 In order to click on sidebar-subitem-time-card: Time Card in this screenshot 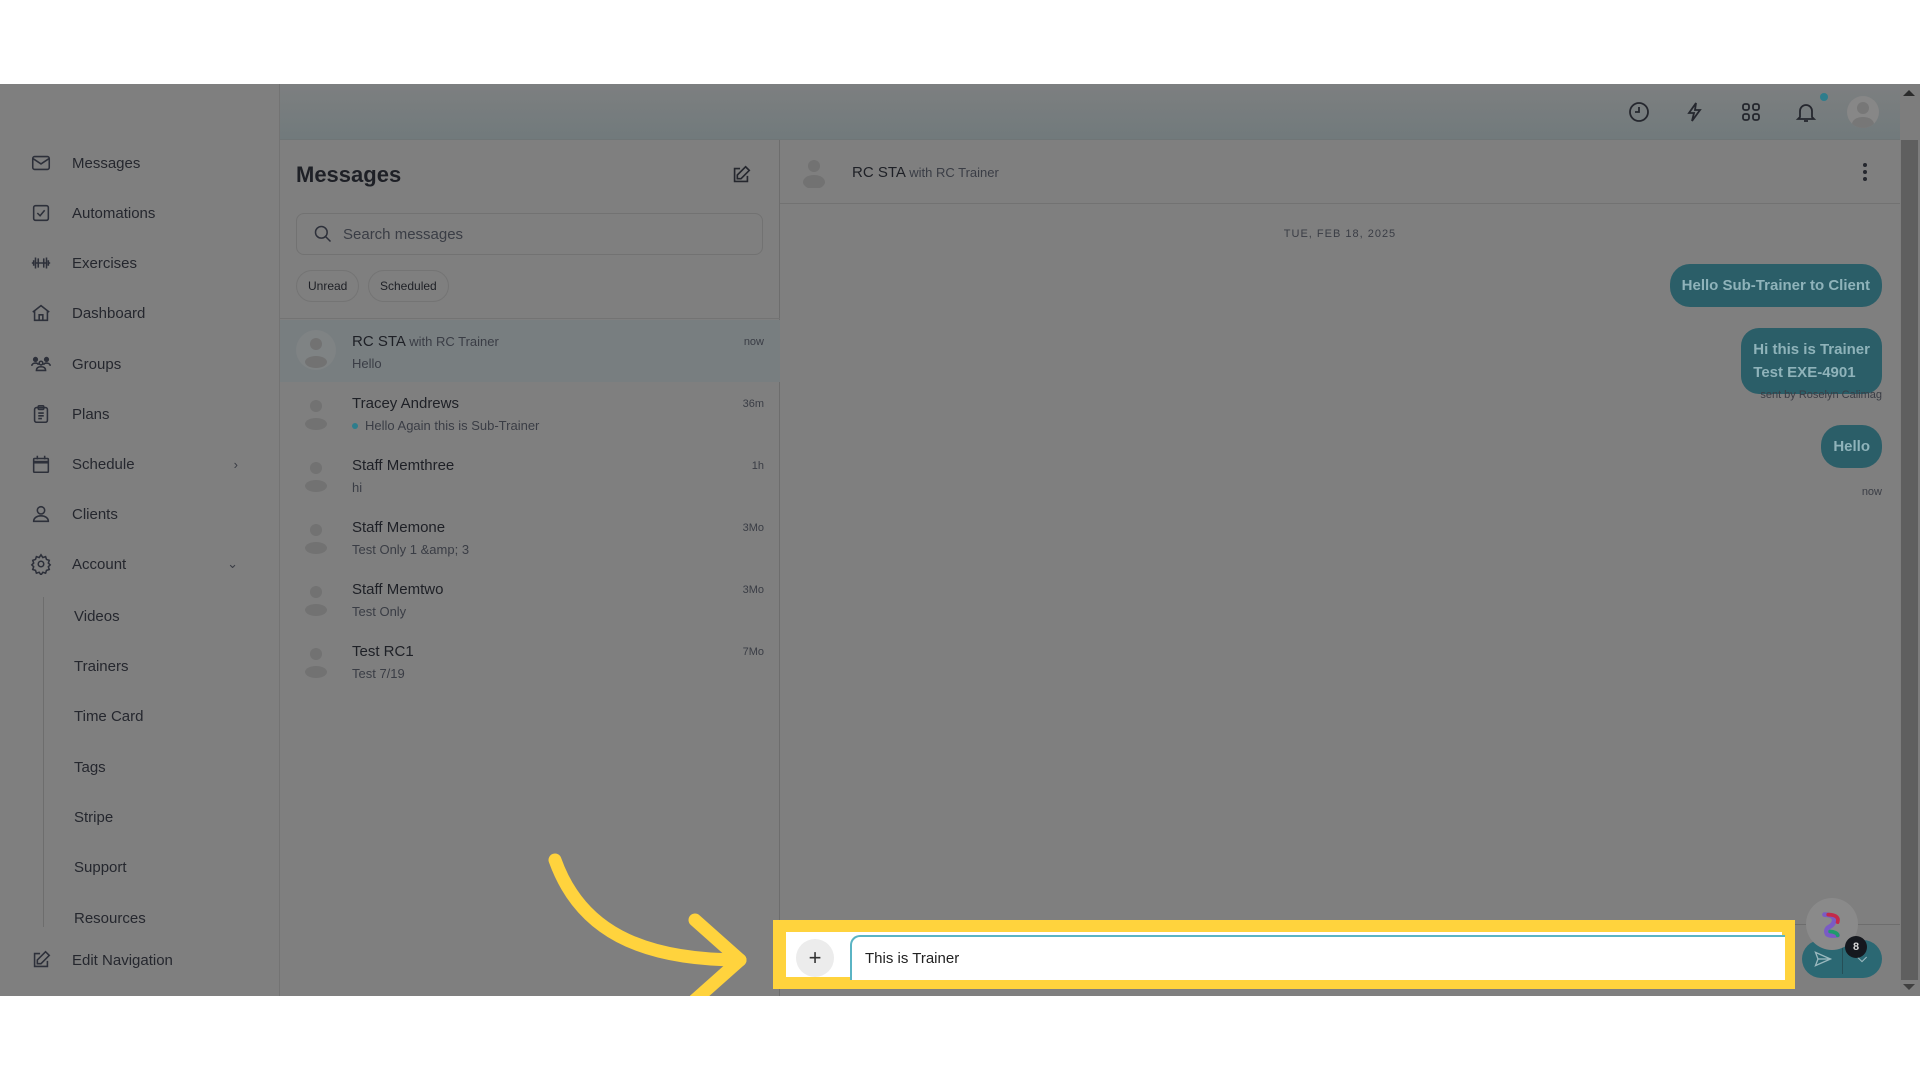, I will do `click(108, 716)`.